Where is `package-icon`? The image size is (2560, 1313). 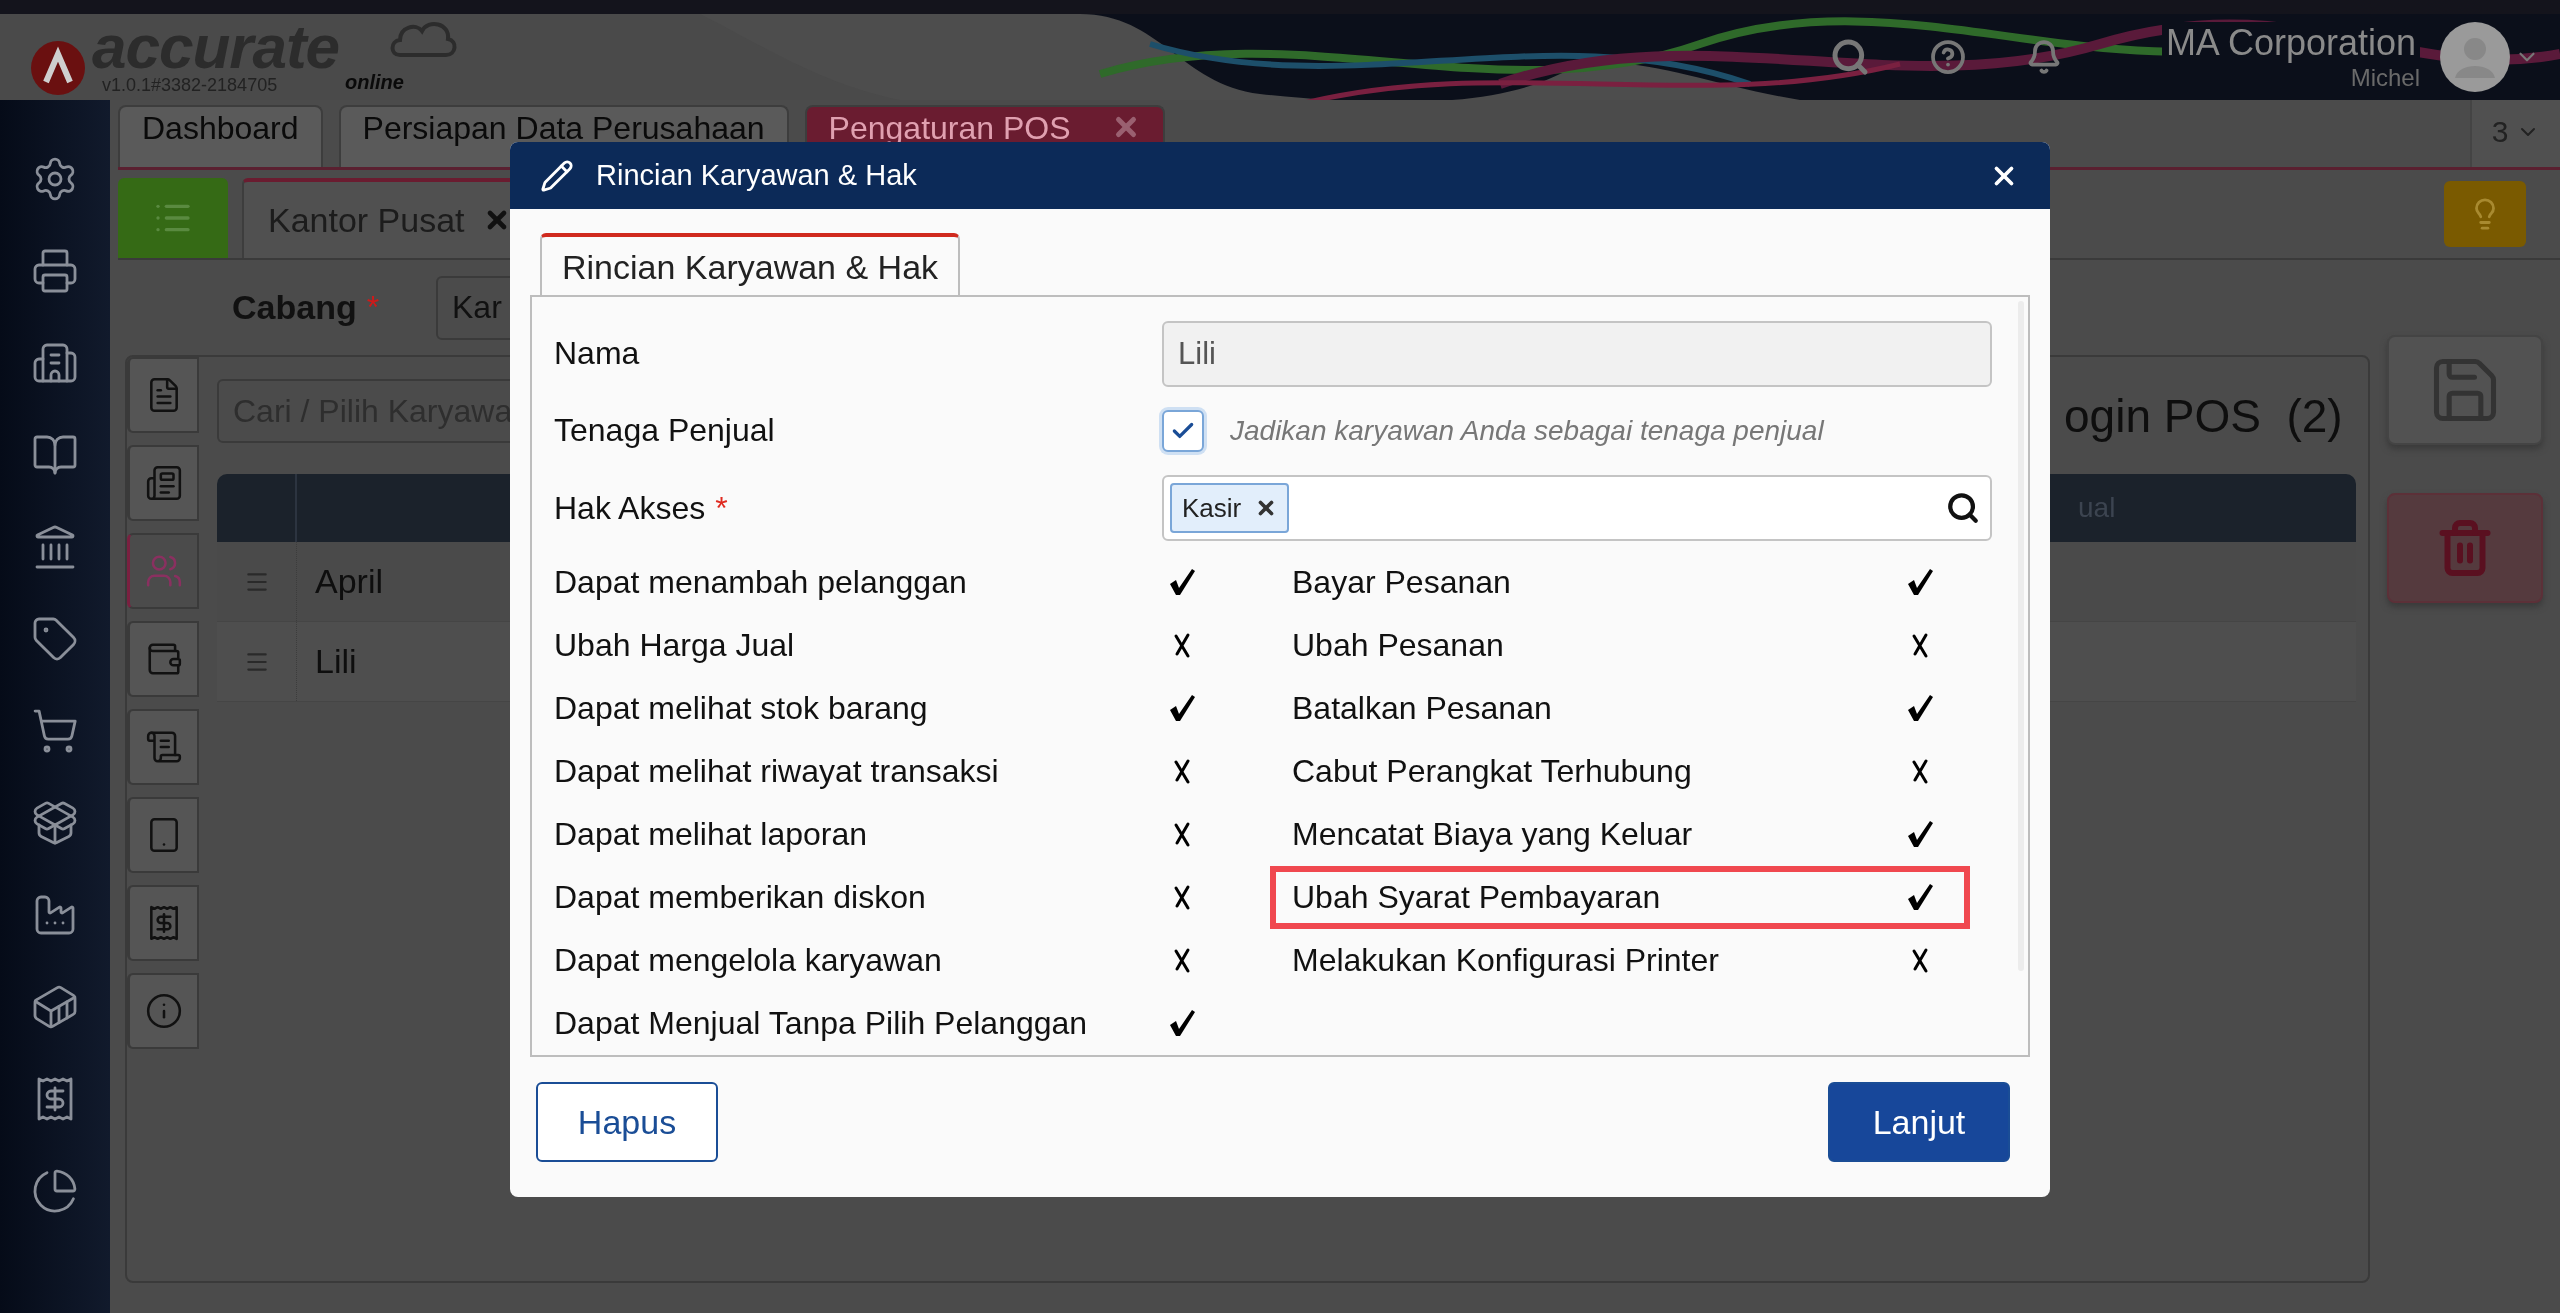
package-icon is located at coordinates (55, 823).